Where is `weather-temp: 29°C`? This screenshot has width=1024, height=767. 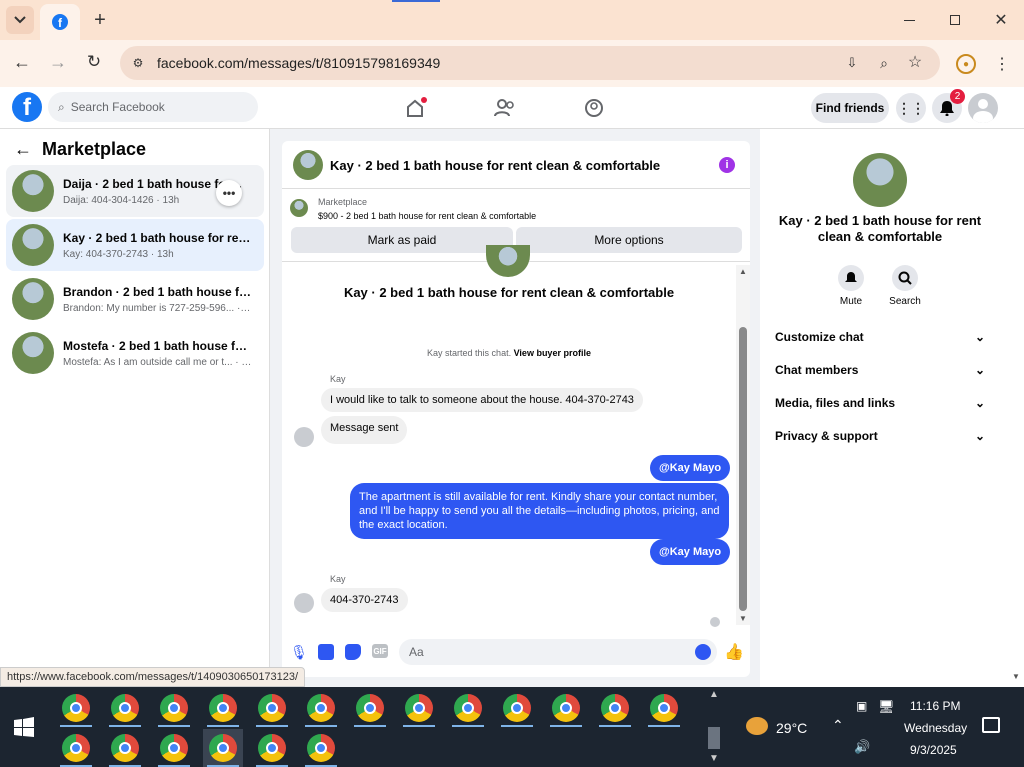 weather-temp: 29°C is located at coordinates (791, 728).